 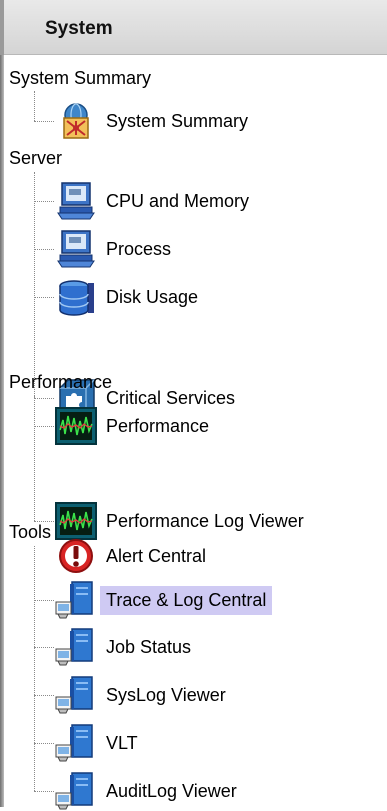 What do you see at coordinates (30, 532) in the screenshot?
I see `tree-category-tools: Tools` at bounding box center [30, 532].